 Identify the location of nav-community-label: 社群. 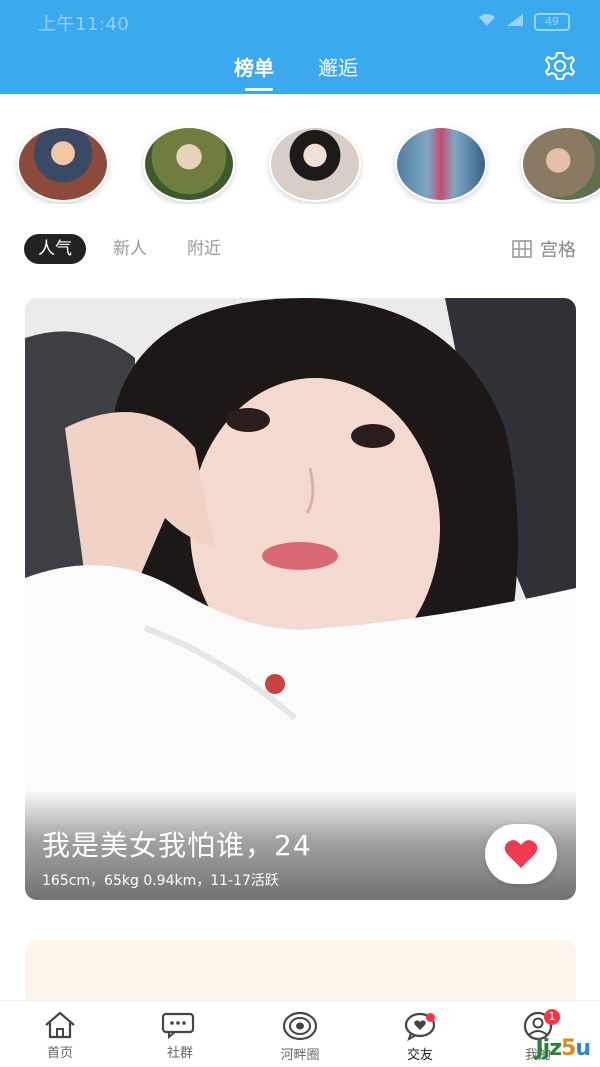
(179, 1053).